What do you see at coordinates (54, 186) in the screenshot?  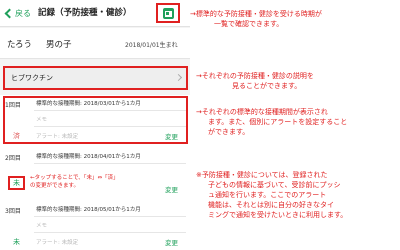 I see `toggle-hint-line: の変更ができます。` at bounding box center [54, 186].